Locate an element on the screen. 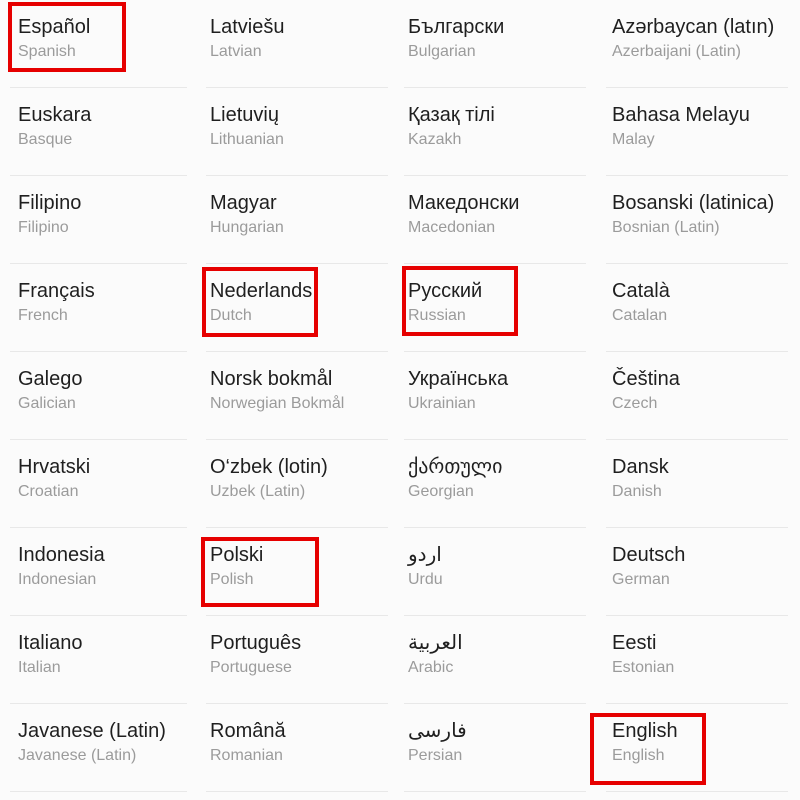 Image resolution: width=800 pixels, height=800 pixels. language-item: Română Romanian is located at coordinates (300, 748).